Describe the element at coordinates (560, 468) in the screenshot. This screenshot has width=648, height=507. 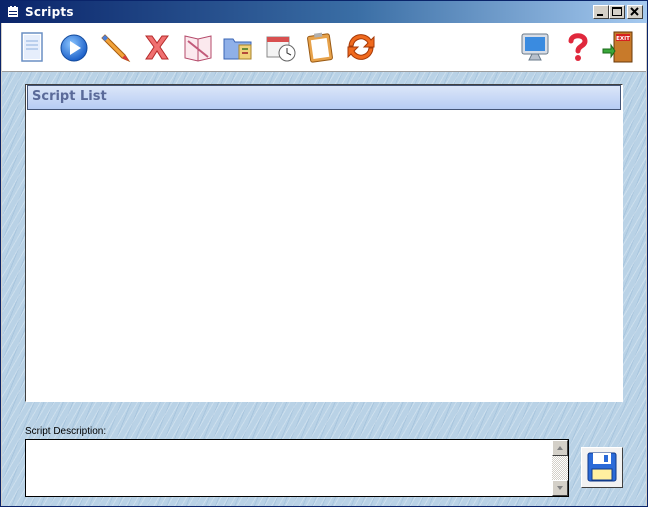
I see `description-scrollbar` at that location.